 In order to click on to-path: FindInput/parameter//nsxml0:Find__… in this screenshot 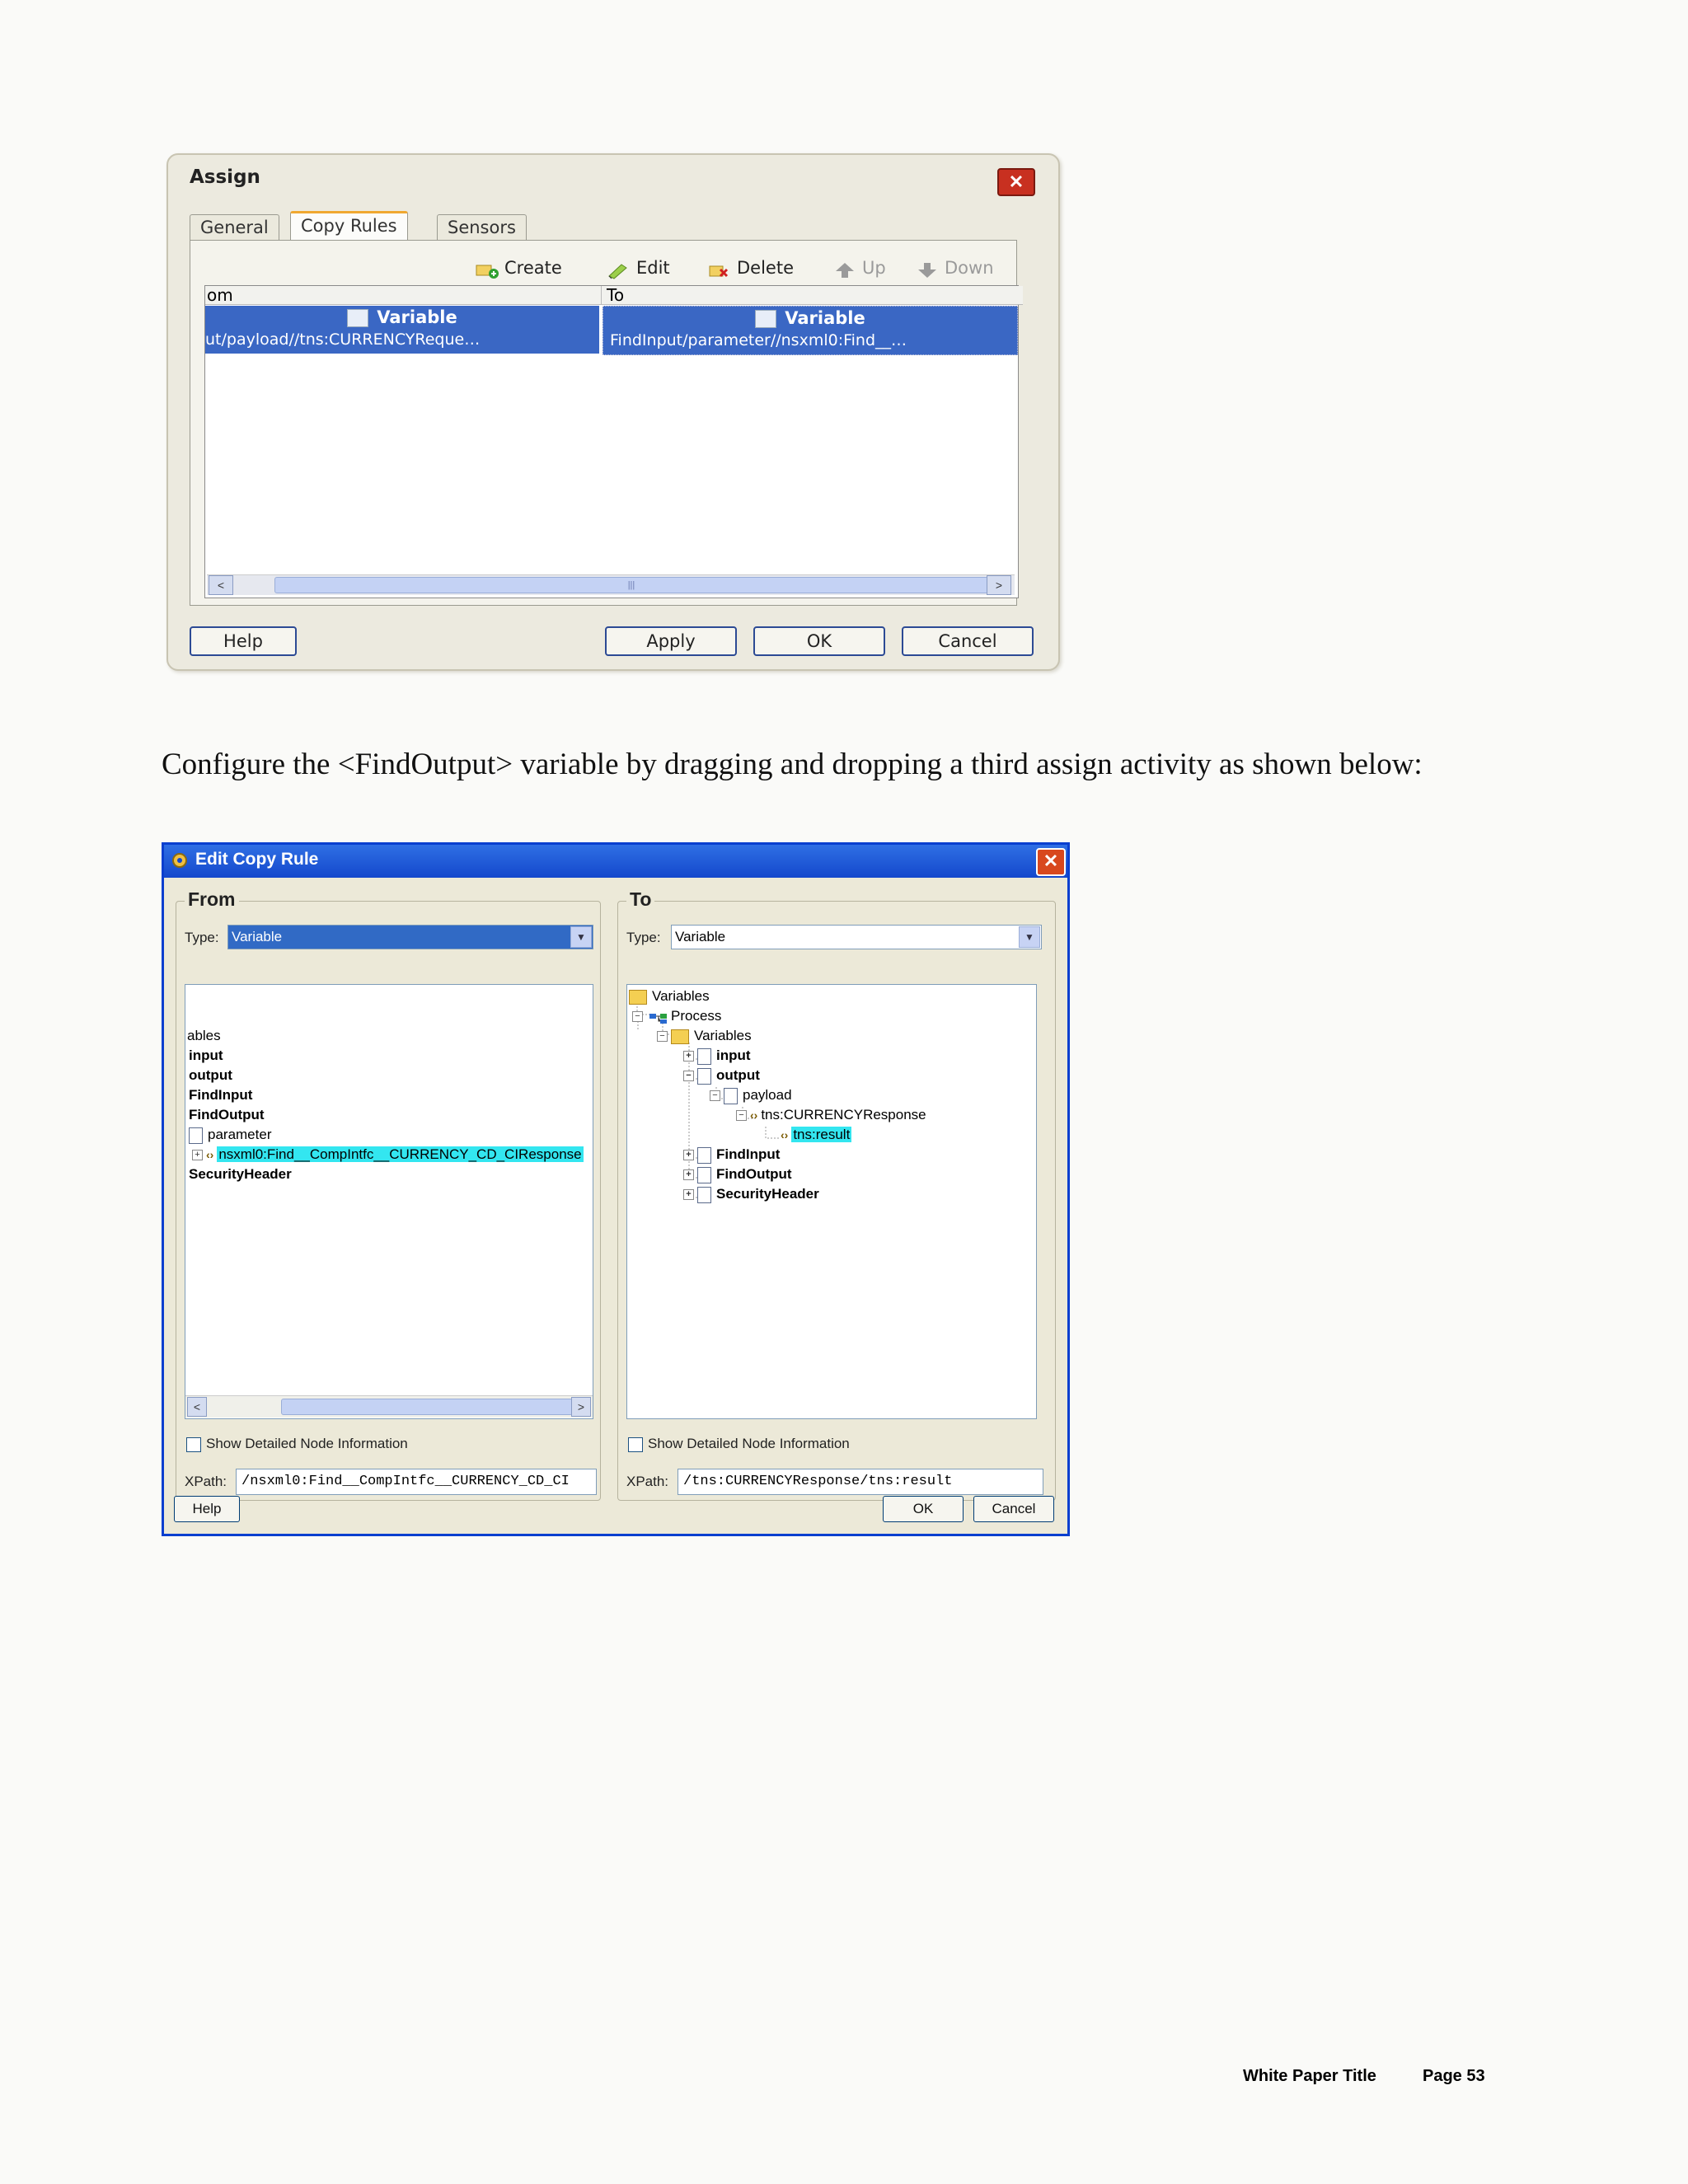, I will do `click(758, 340)`.